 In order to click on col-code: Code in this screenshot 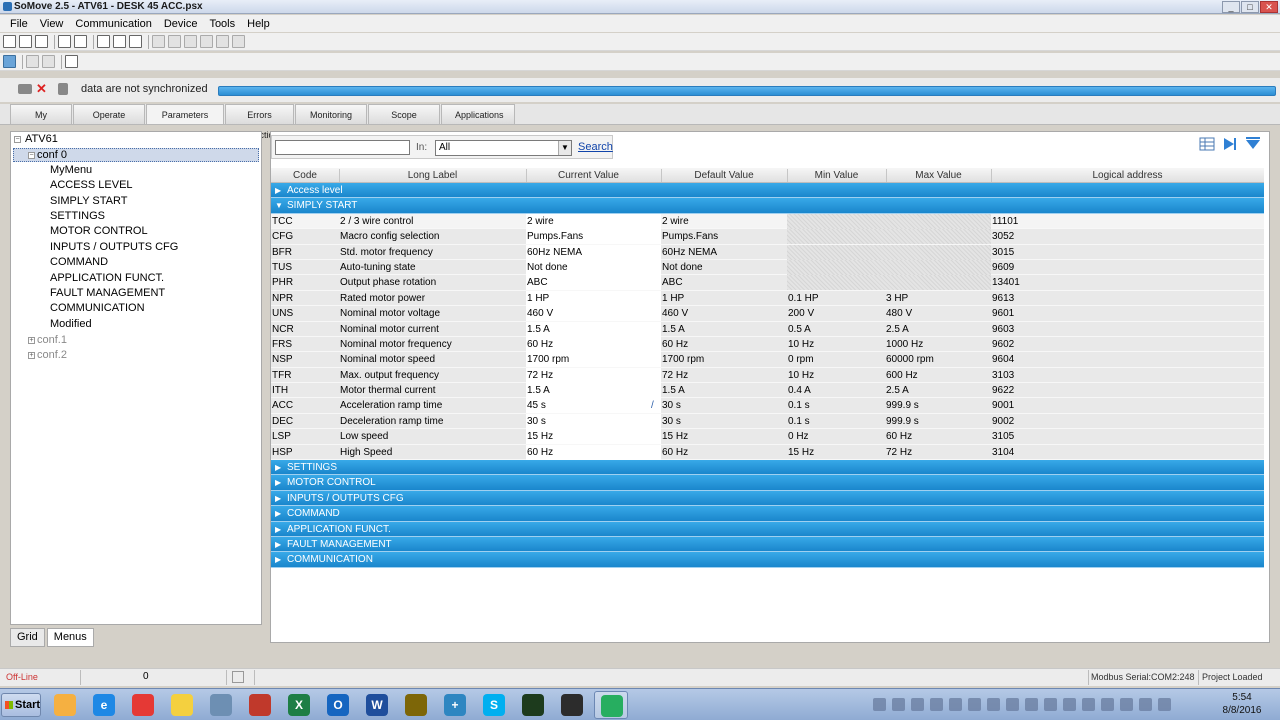, I will do `click(305, 175)`.